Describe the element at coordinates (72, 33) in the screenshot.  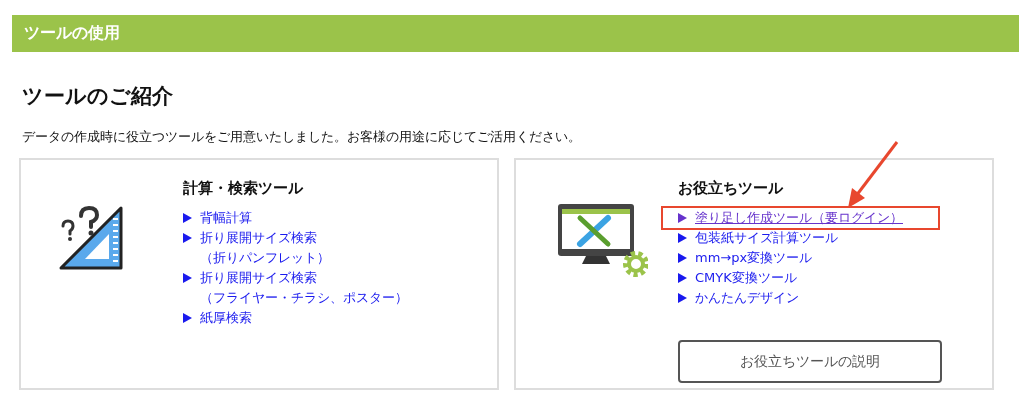
I see `section-title: ツールの使用` at that location.